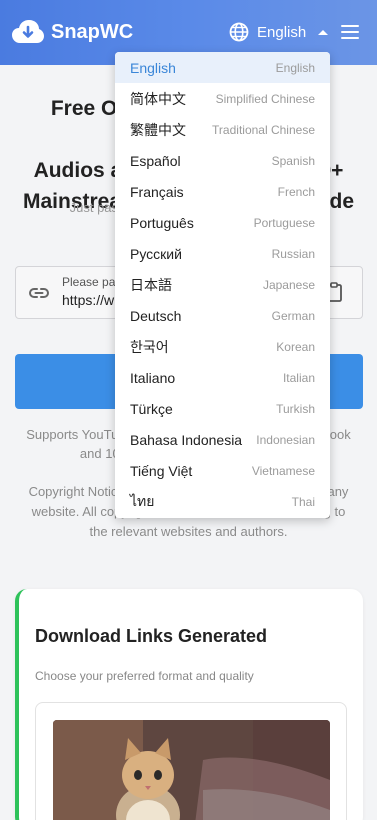 Image resolution: width=377 pixels, height=820 pixels. What do you see at coordinates (295, 346) in the screenshot?
I see `language-english-name: Korean` at bounding box center [295, 346].